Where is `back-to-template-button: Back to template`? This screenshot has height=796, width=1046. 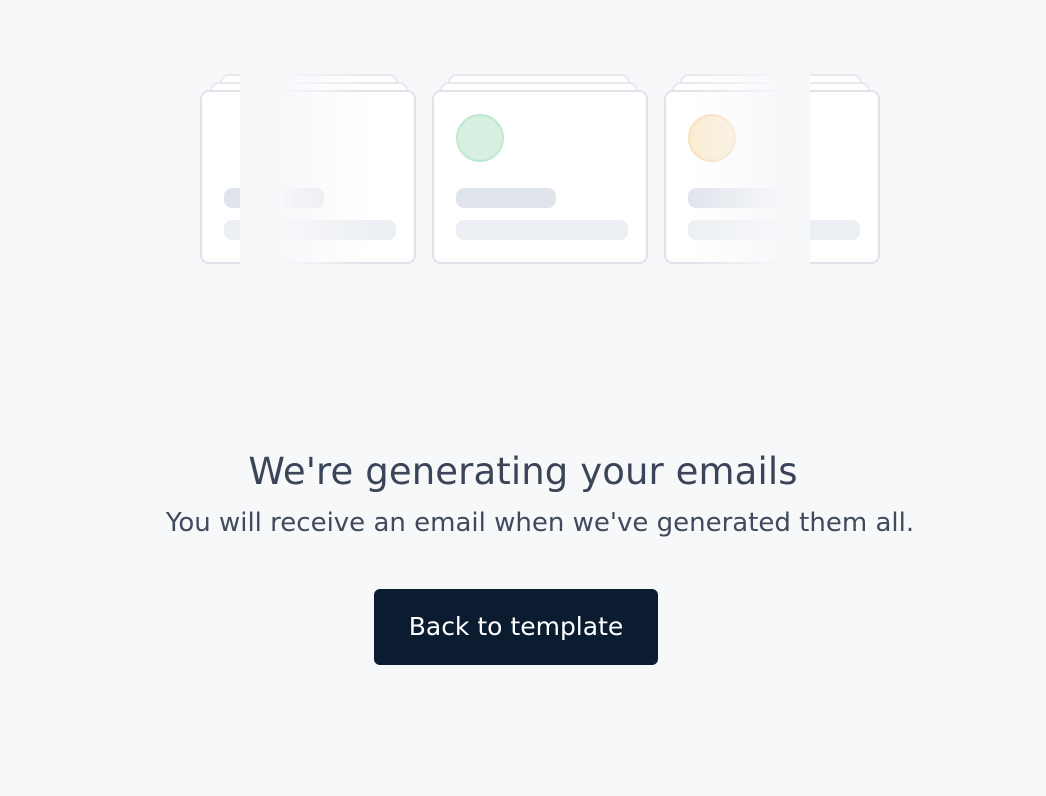 back-to-template-button: Back to template is located at coordinates (516, 627).